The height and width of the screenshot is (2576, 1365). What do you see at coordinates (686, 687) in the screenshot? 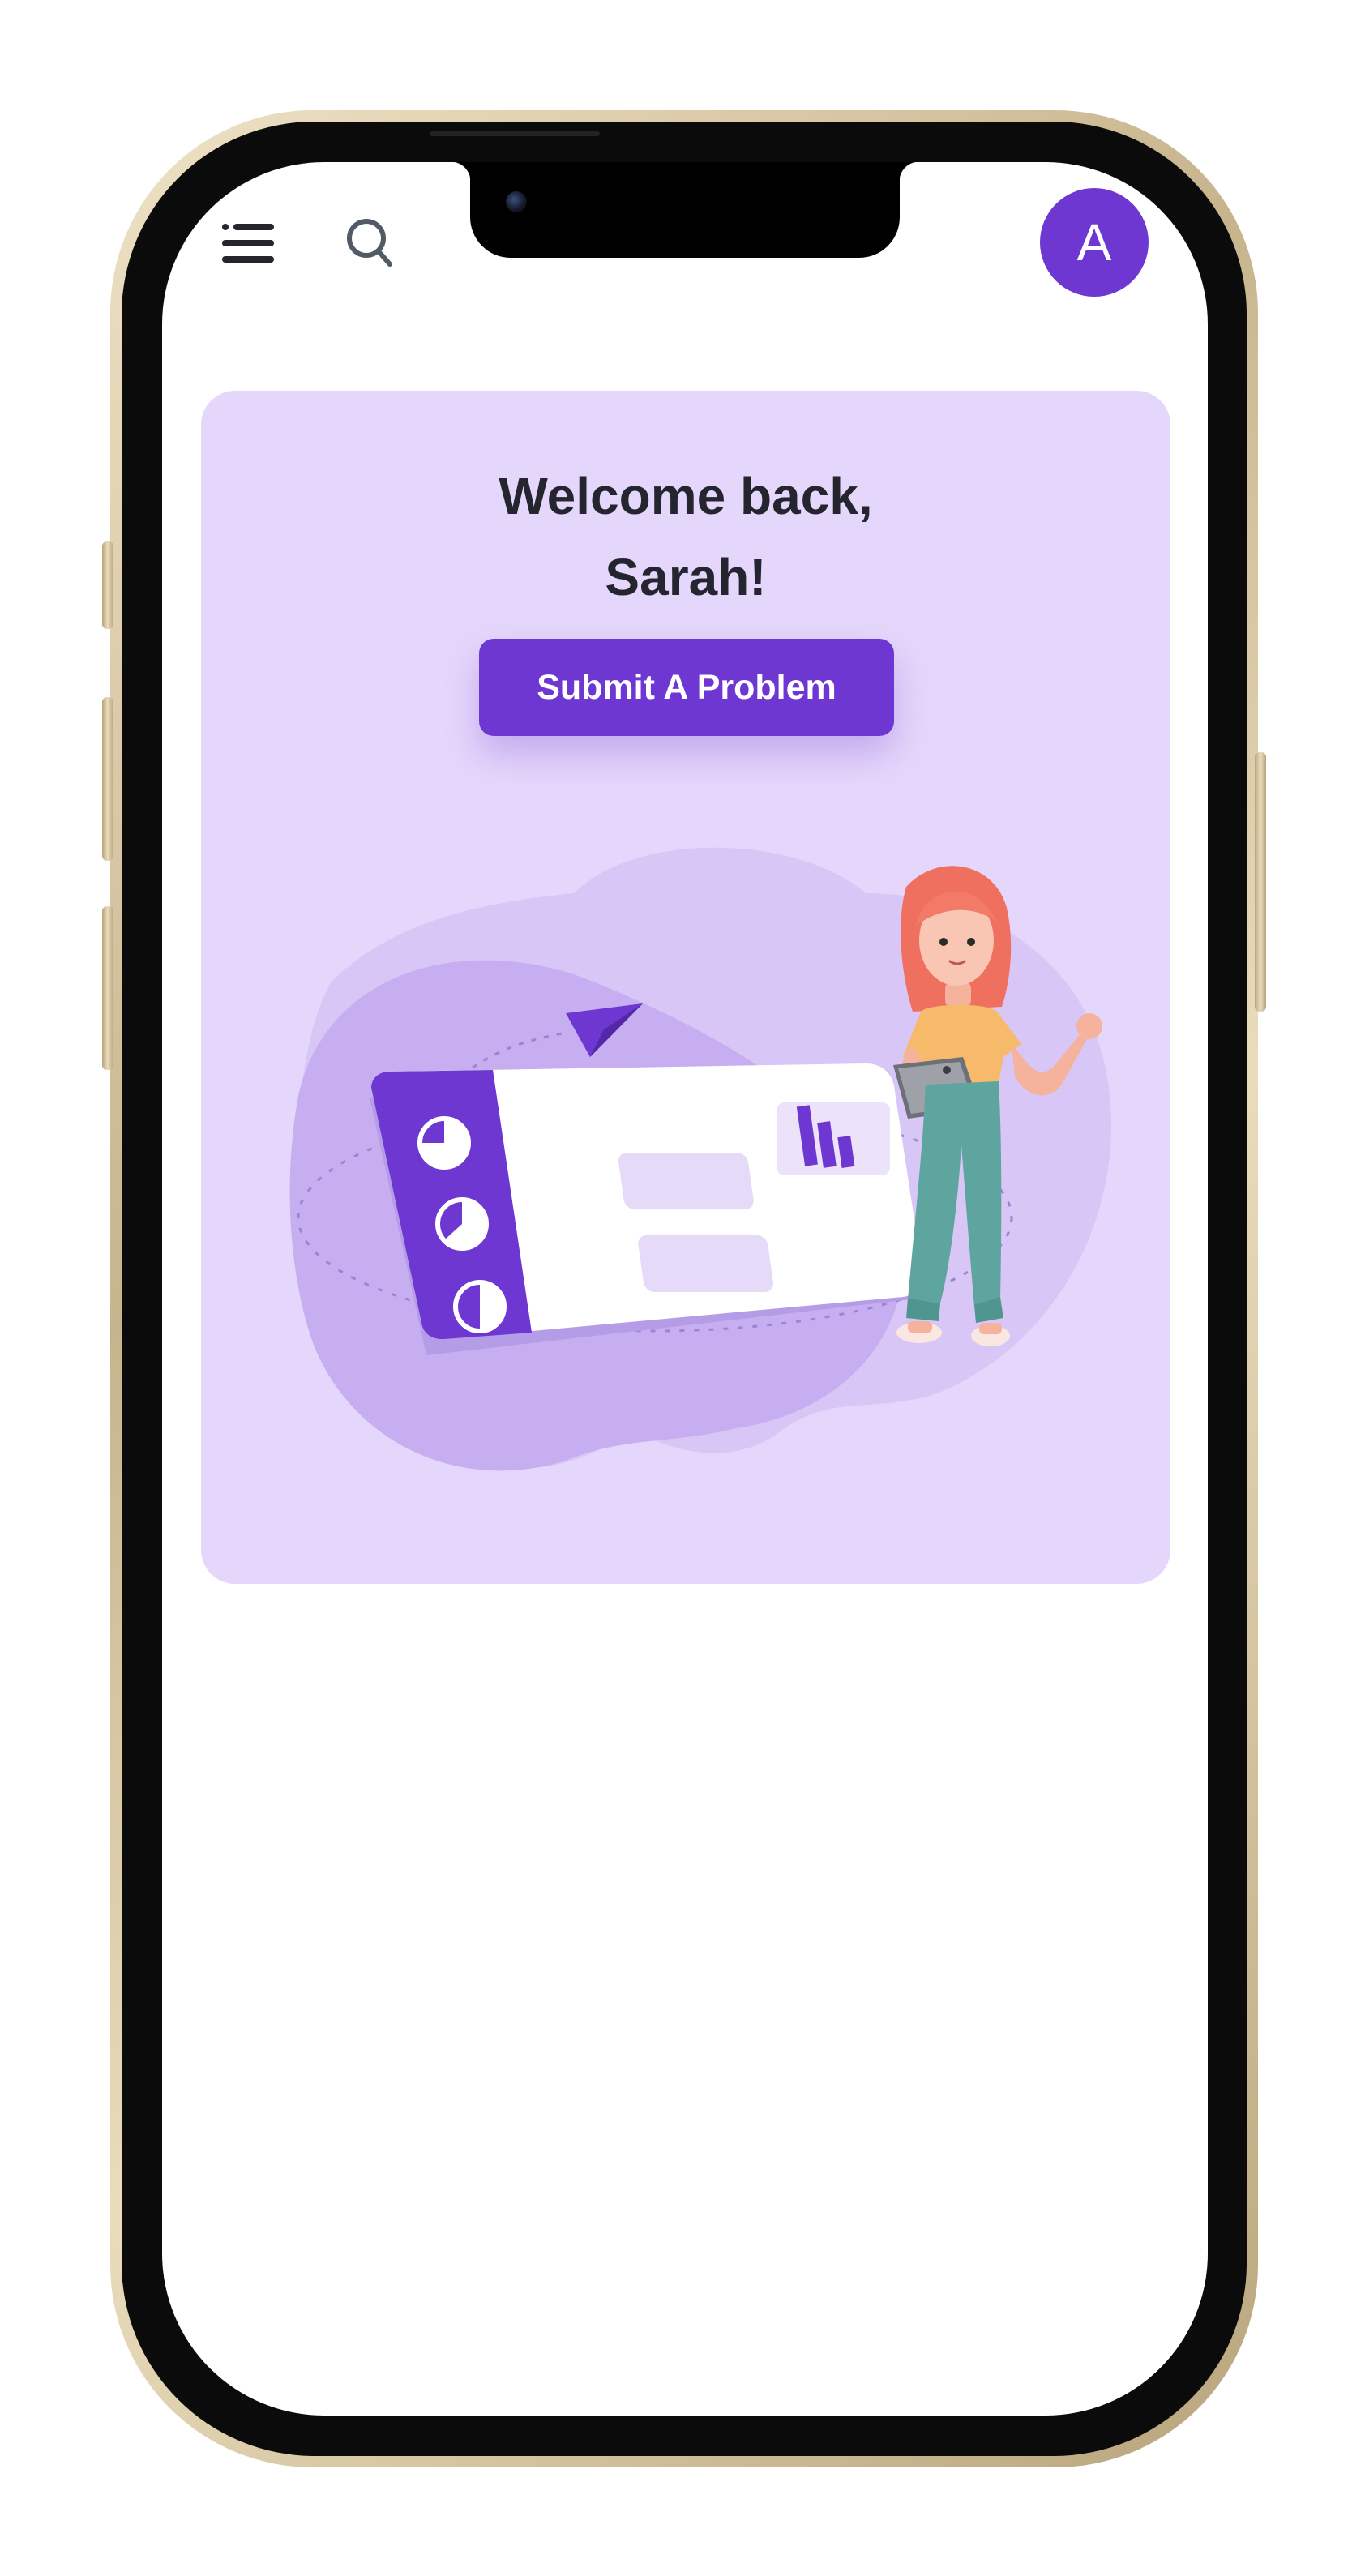
I see `submit-problem-button: Submit A Problem` at bounding box center [686, 687].